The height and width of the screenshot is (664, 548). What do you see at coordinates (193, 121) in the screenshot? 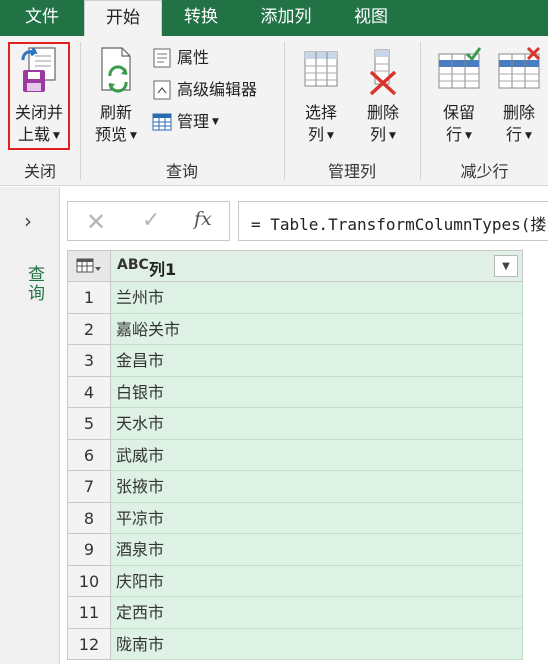
I see `manage-label: 管理` at bounding box center [193, 121].